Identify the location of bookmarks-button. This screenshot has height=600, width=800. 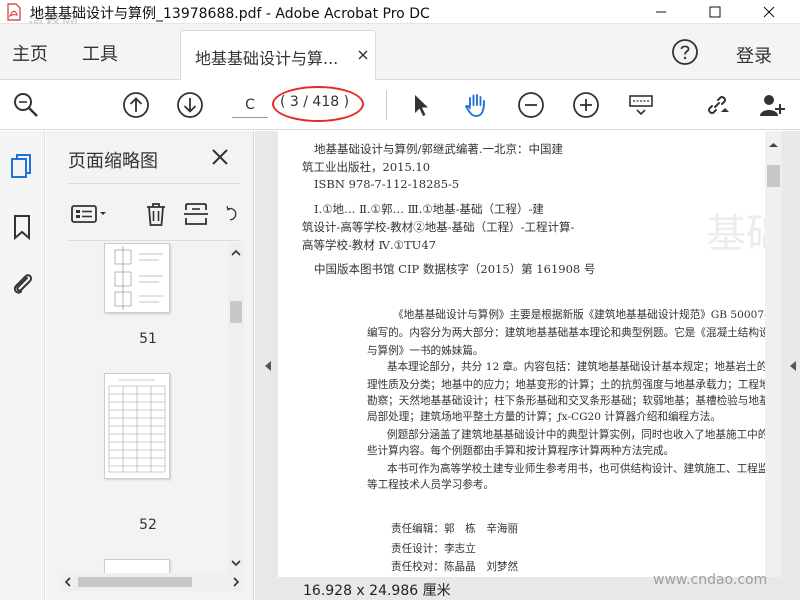
(22, 227).